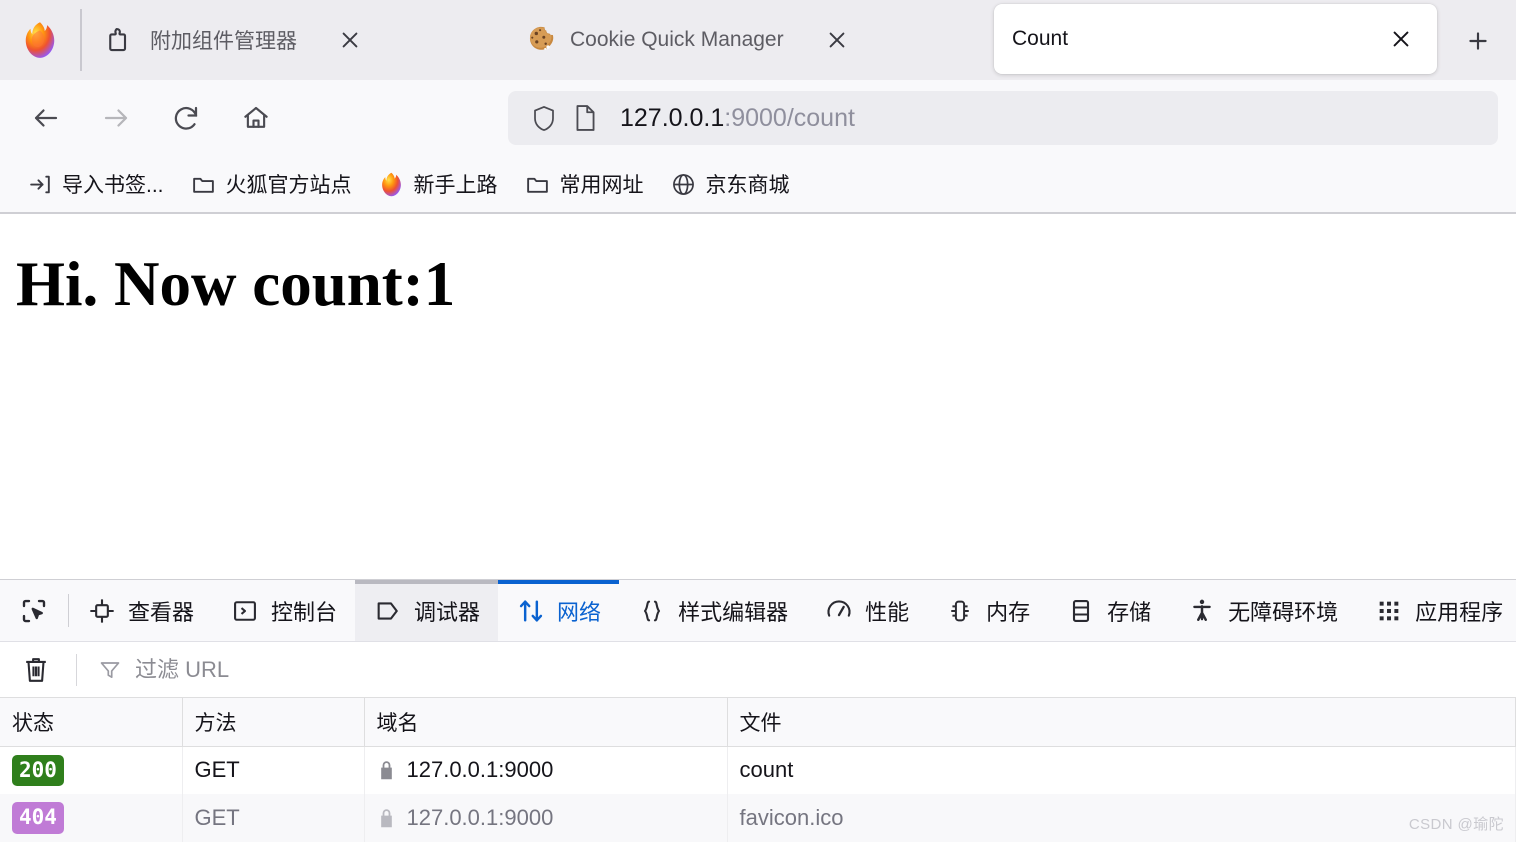 This screenshot has height=842, width=1516. Describe the element at coordinates (110, 670) in the screenshot. I see `funnel-icon` at that location.